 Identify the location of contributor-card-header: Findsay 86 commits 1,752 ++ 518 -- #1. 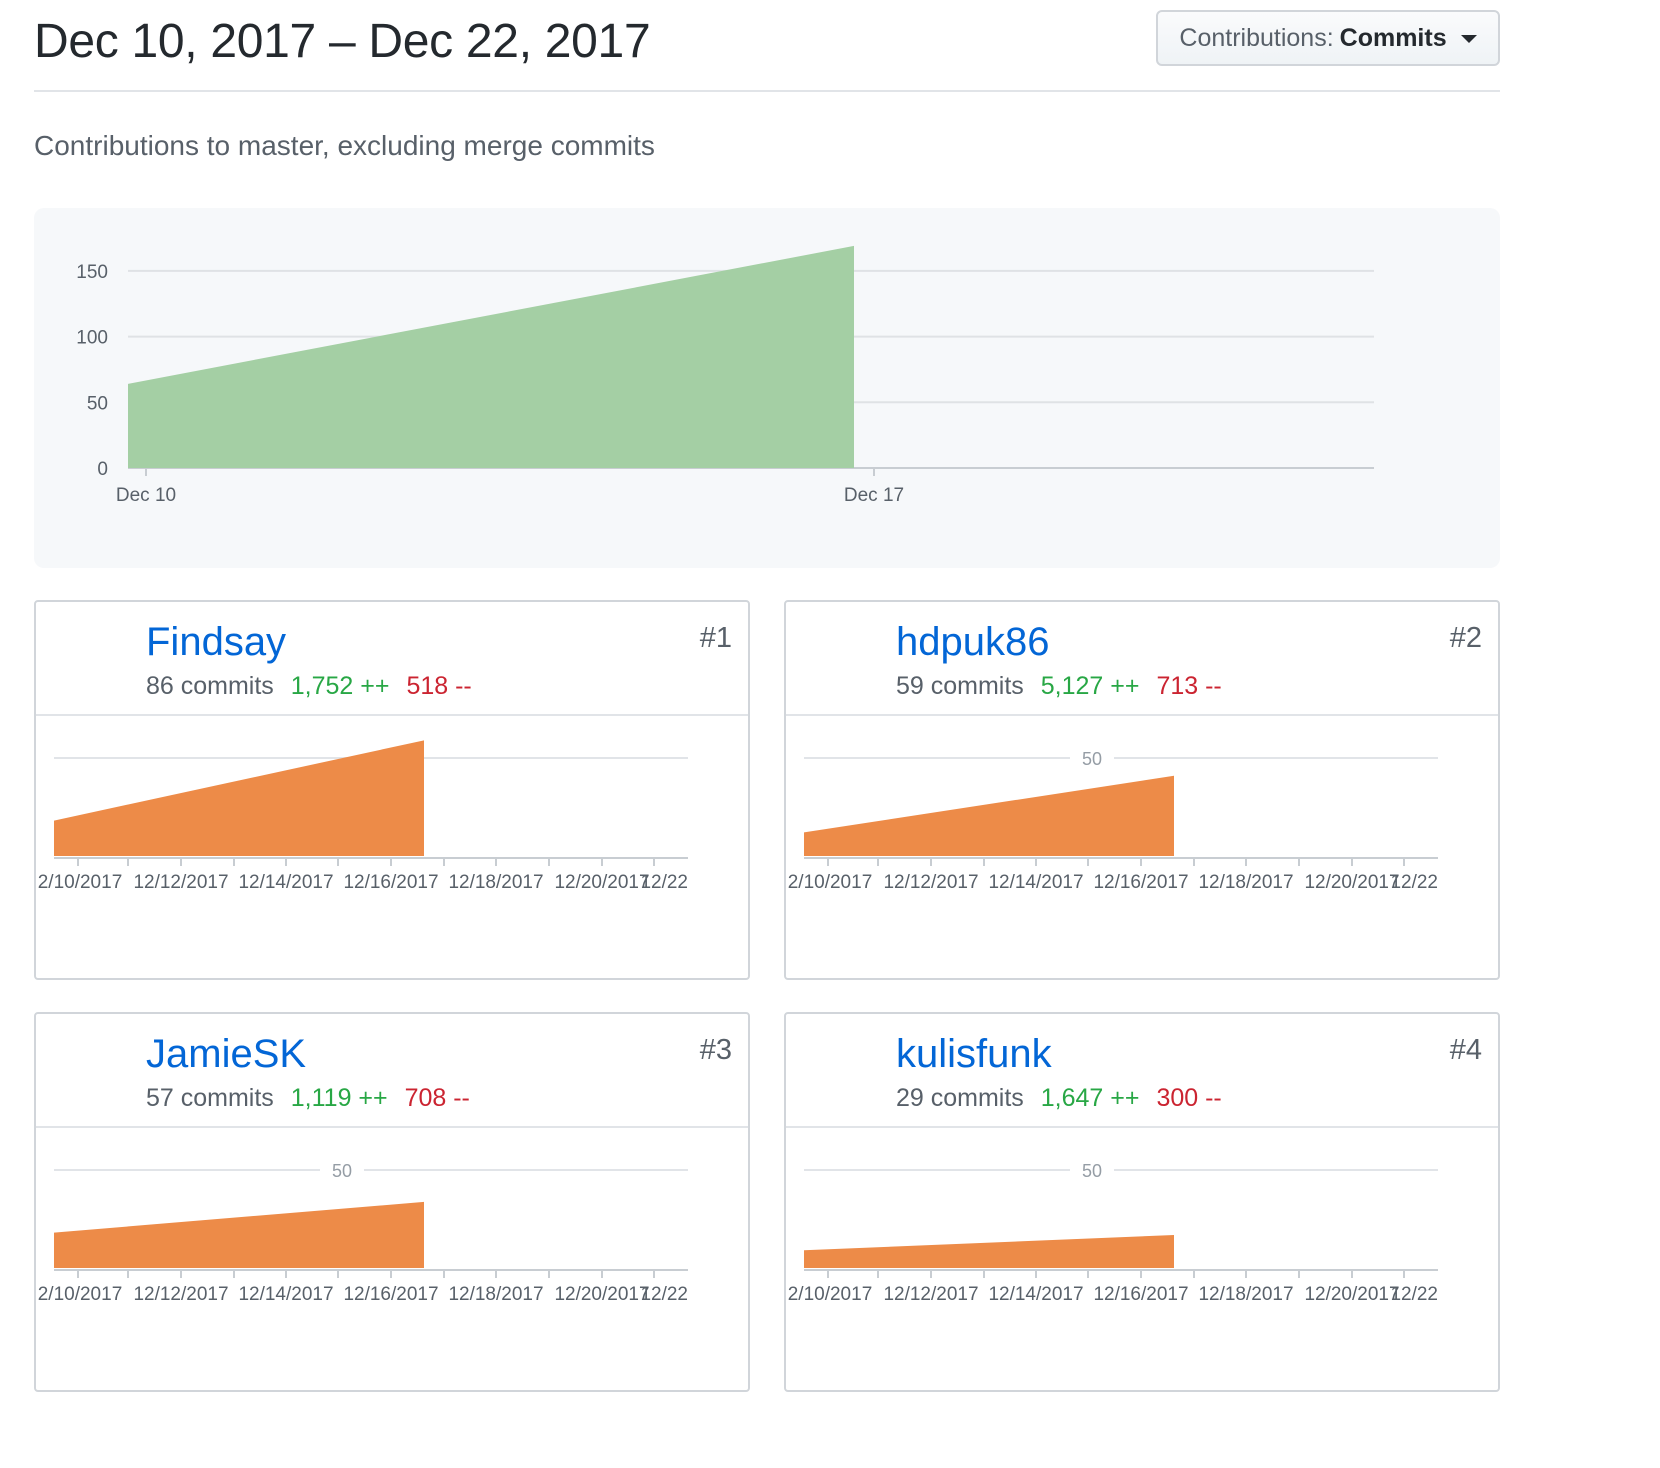
(392, 659).